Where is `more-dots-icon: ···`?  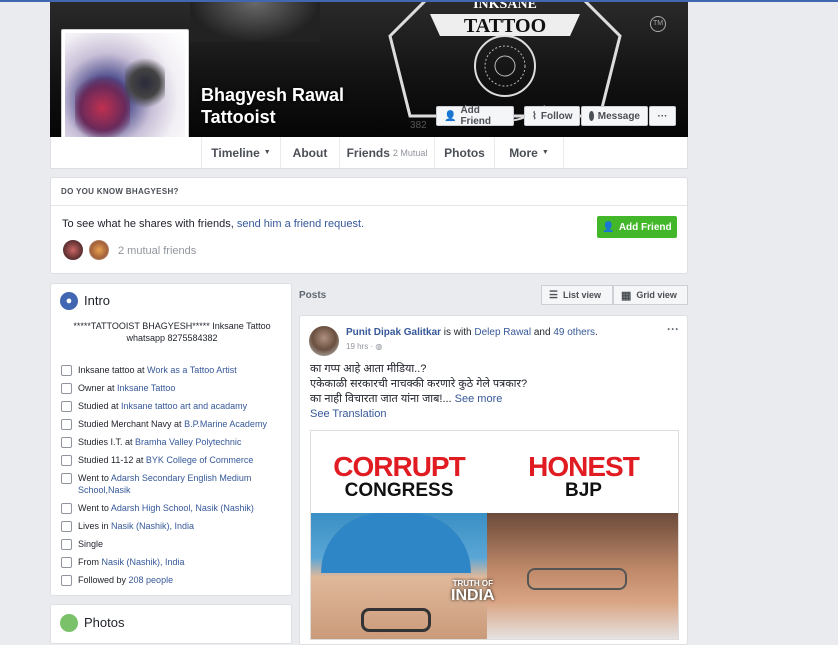
more-dots-icon: ··· is located at coordinates (662, 116).